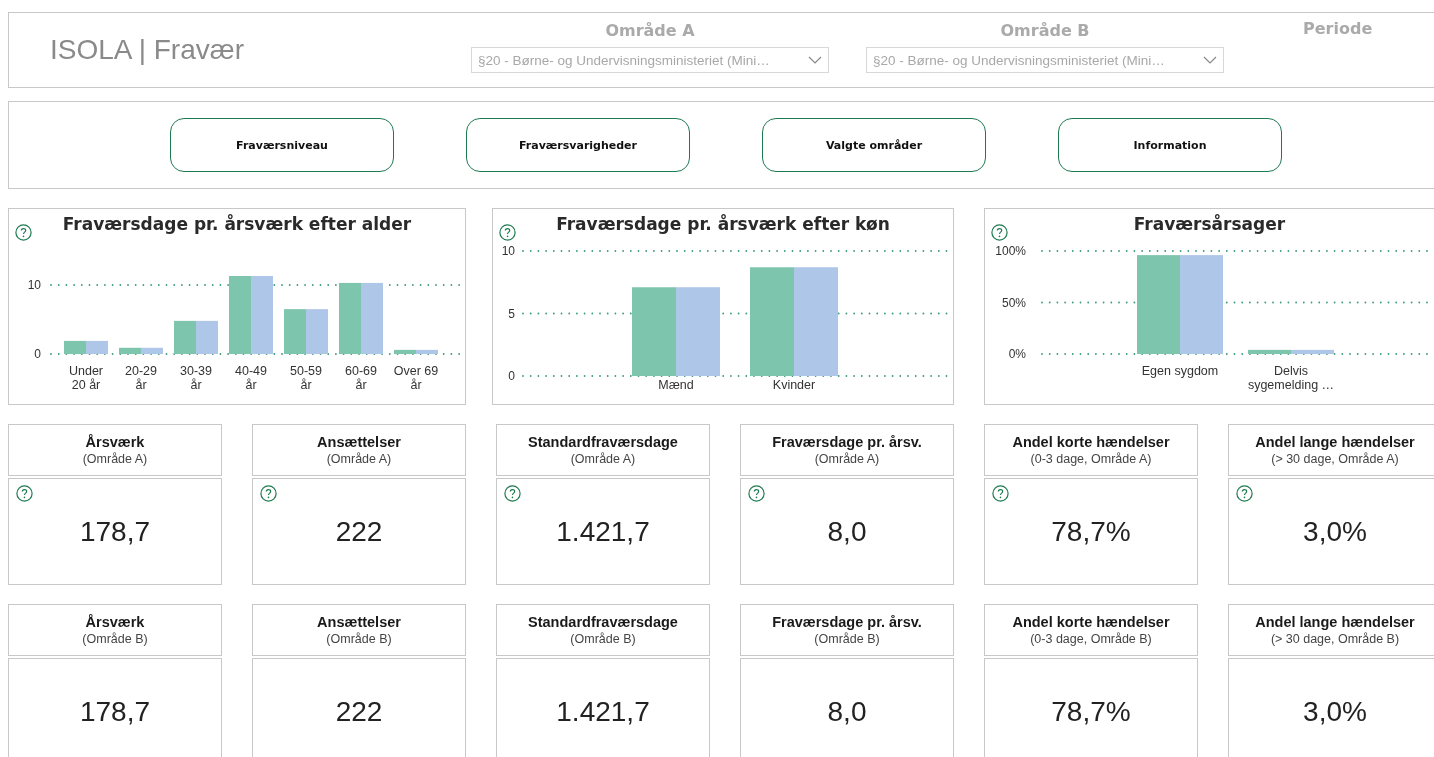  What do you see at coordinates (1091, 639) in the screenshot?
I see `card-subtitle: (0-3 dage, Område B)` at bounding box center [1091, 639].